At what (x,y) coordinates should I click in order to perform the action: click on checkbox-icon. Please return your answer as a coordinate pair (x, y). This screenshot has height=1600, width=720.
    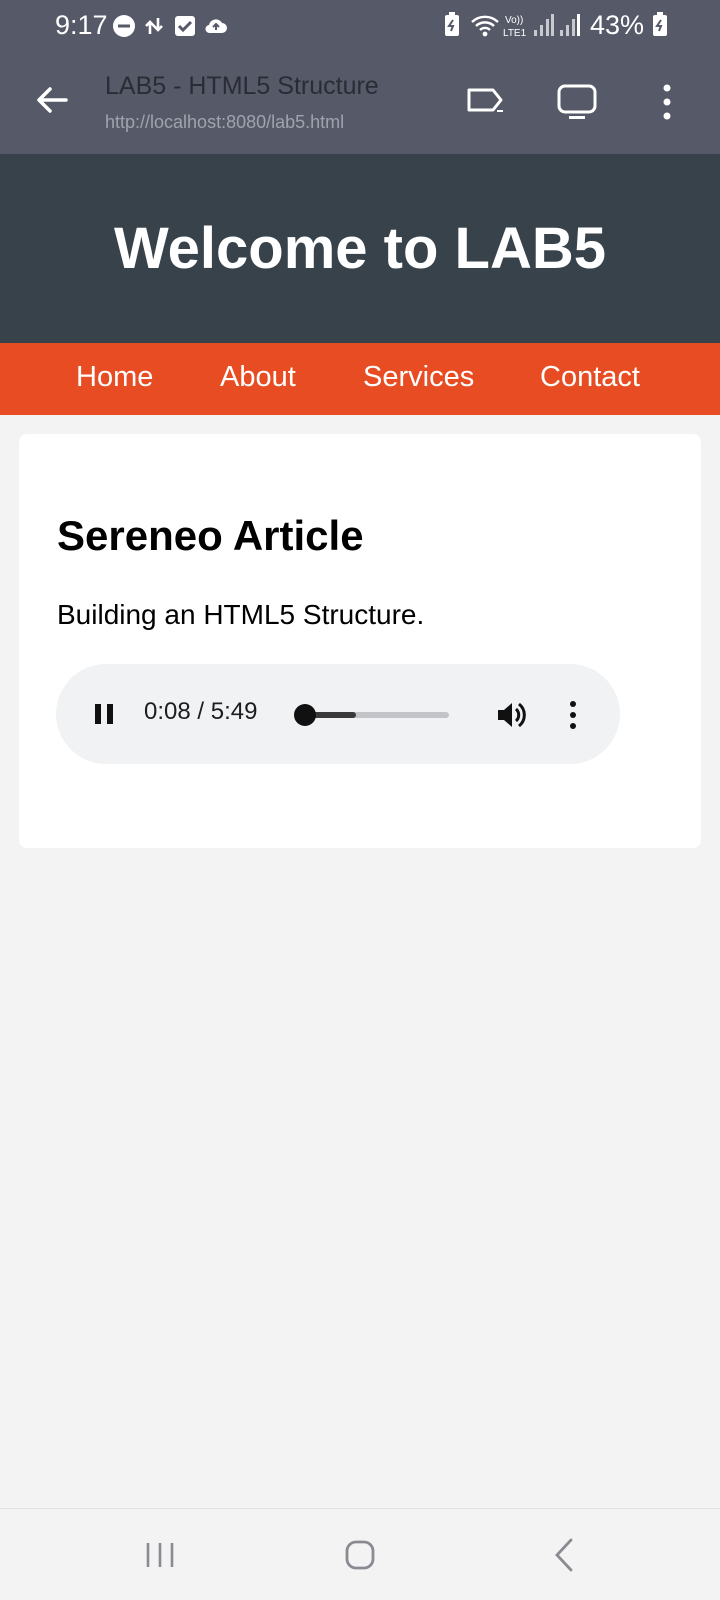
    Looking at the image, I should click on (185, 26).